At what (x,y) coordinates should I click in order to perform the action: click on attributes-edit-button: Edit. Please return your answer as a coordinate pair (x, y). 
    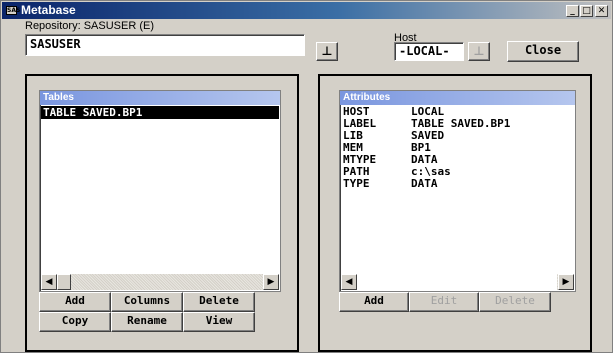
    Looking at the image, I should click on (444, 302).